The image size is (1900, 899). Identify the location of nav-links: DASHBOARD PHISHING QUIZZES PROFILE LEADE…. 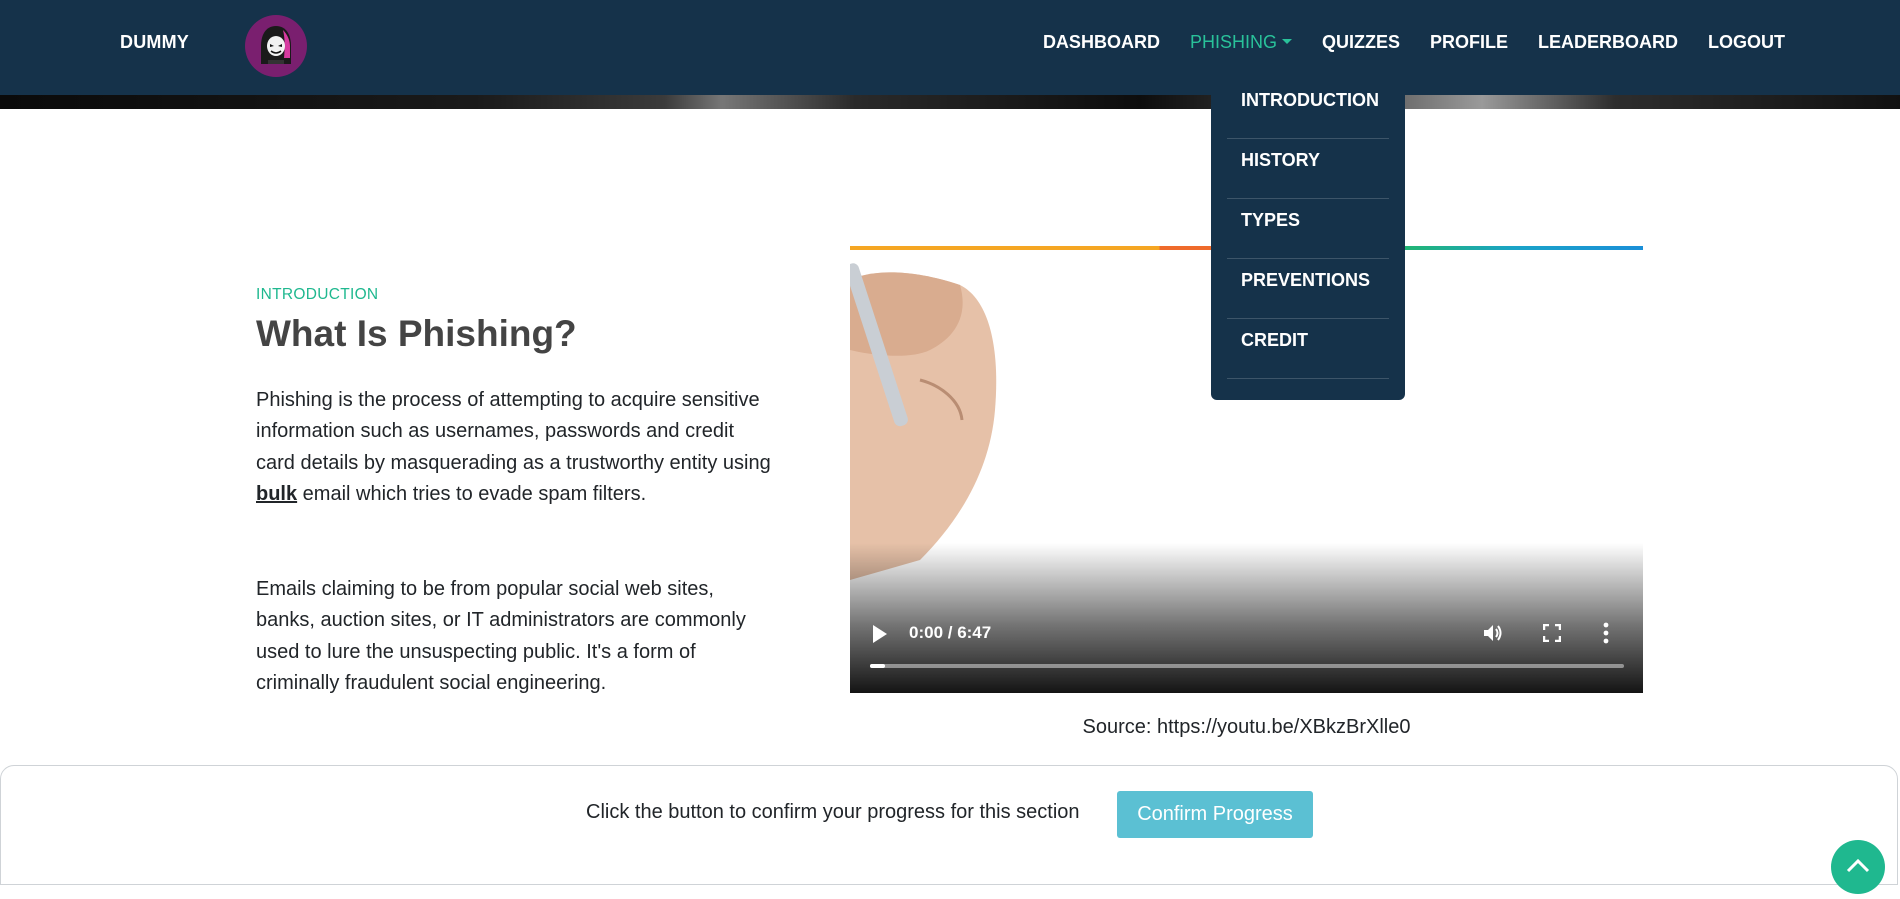
(1399, 42).